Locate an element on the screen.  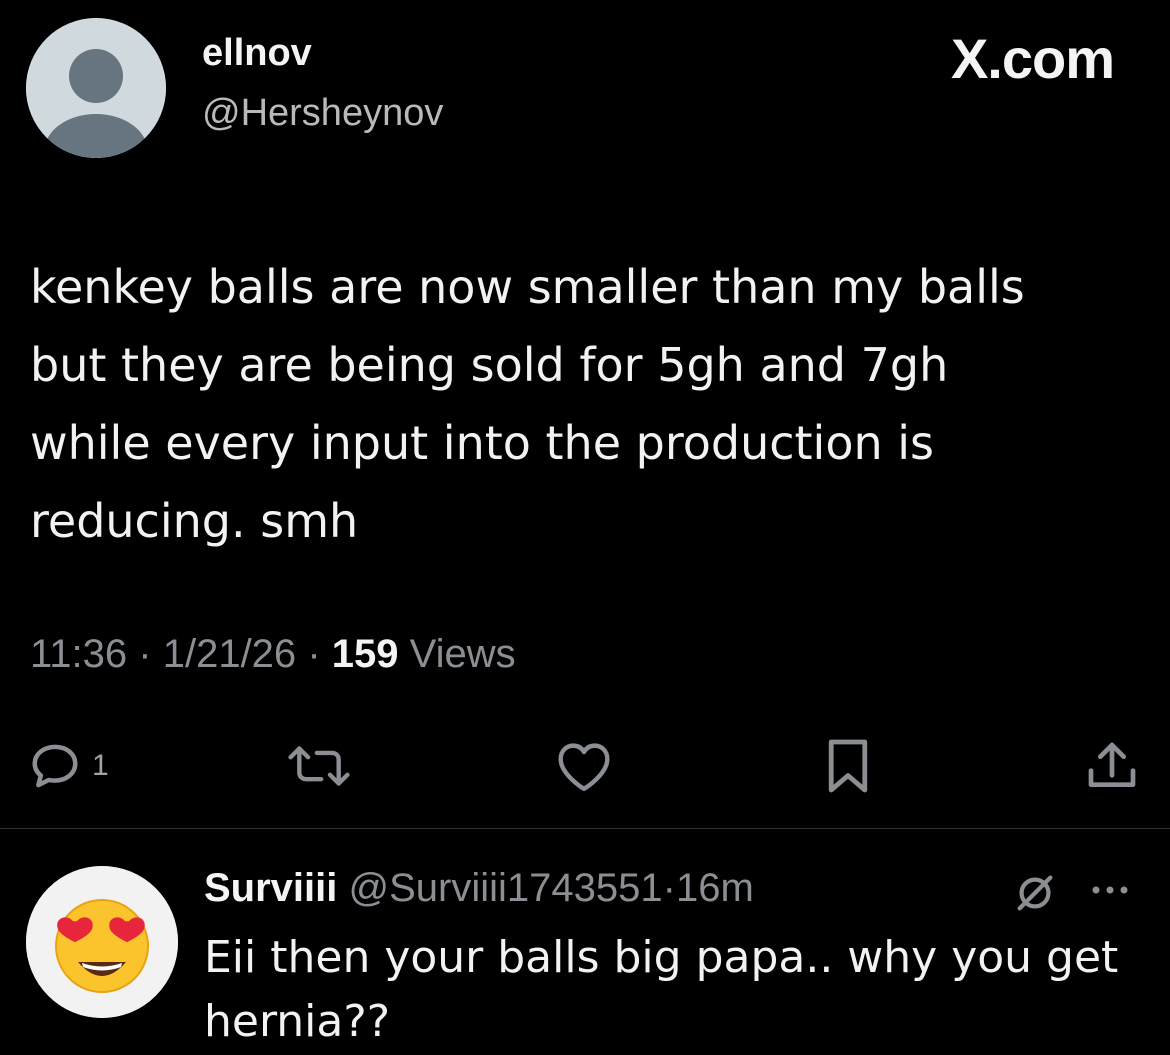
reply-header: Surviiii @Surviiii1743551·16m is located at coordinates (479, 888).